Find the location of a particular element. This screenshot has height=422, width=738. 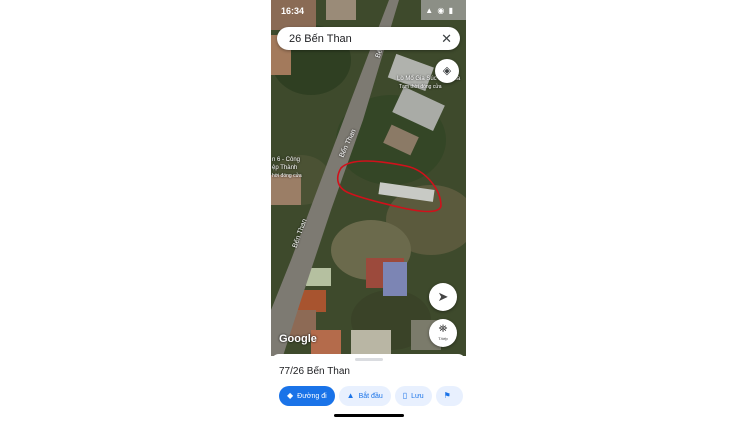

search-bar: 26 Bến Than ✕ is located at coordinates (368, 38).